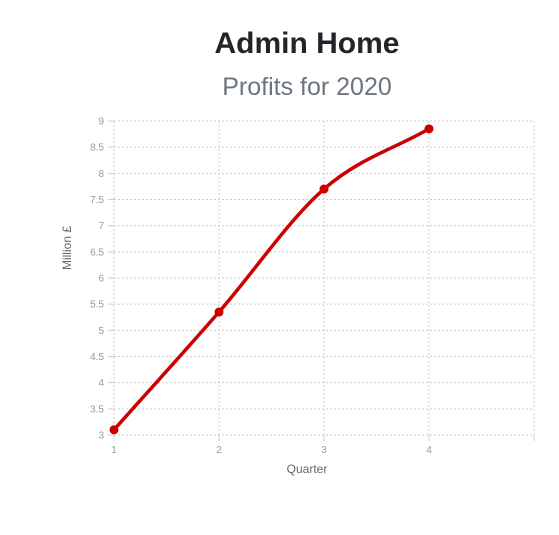  What do you see at coordinates (429, 450) in the screenshot?
I see `x-tick-label: 4` at bounding box center [429, 450].